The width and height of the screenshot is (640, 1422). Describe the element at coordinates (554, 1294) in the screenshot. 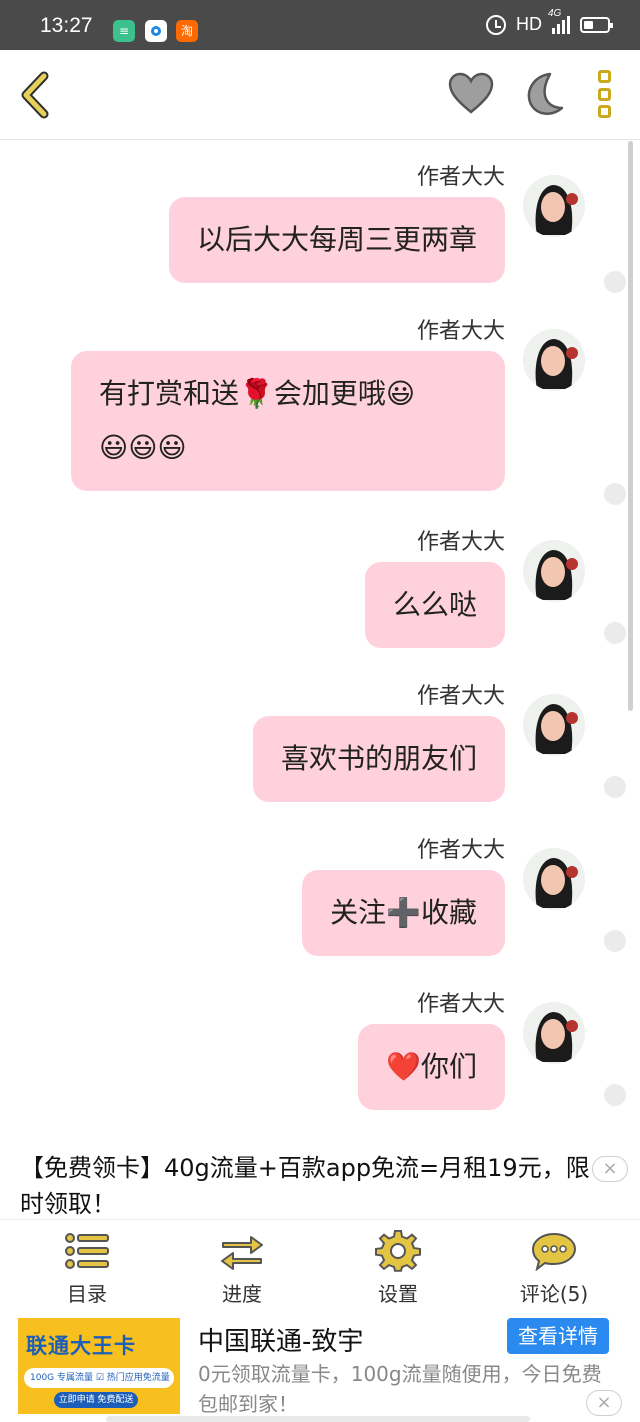

I see `toolbar-comment-label: 评论(5)` at that location.